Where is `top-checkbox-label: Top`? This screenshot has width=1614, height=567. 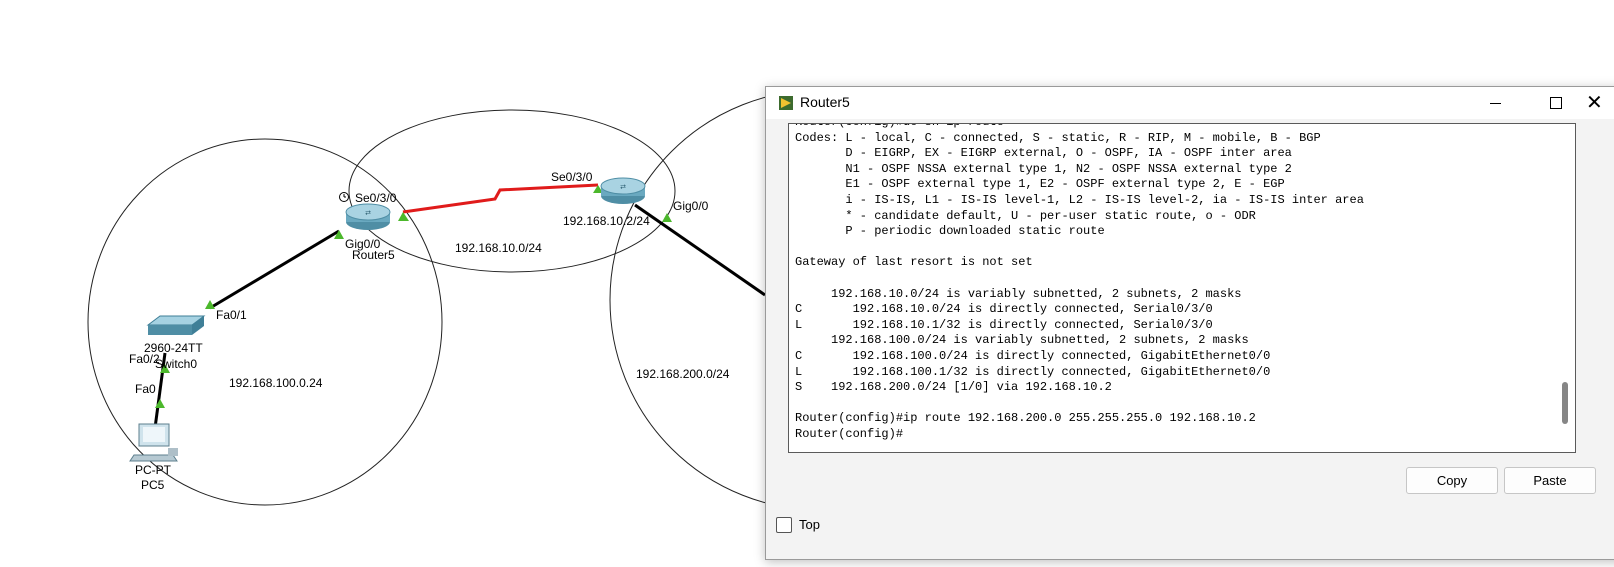 top-checkbox-label: Top is located at coordinates (809, 524).